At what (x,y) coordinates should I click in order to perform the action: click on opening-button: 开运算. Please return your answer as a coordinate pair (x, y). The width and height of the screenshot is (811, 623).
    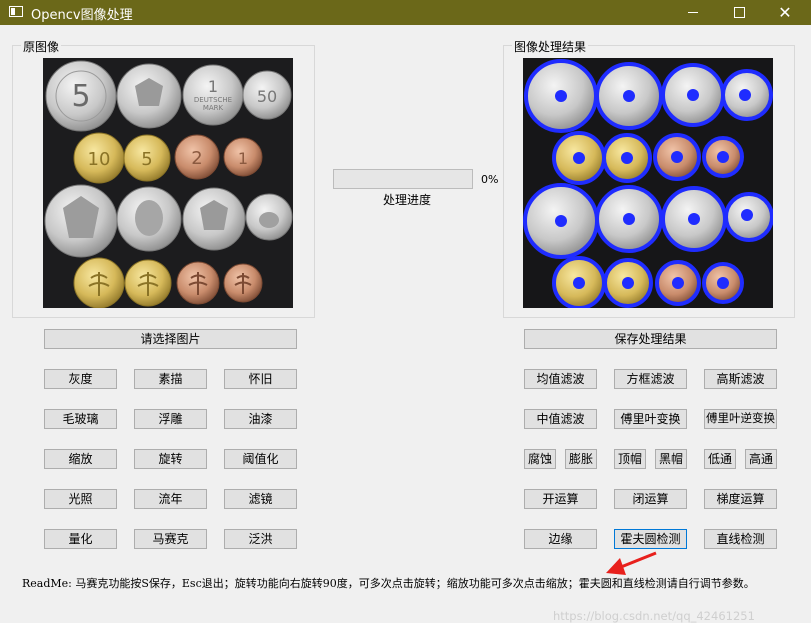
    Looking at the image, I should click on (560, 499).